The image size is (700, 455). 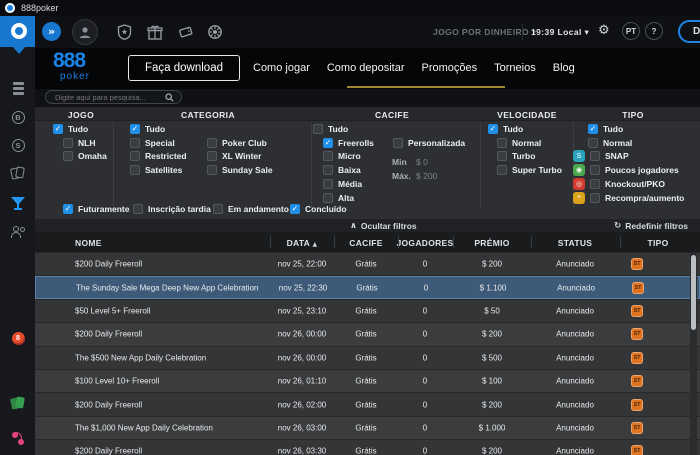 I want to click on filter-checkbox-super-turbo-velocidade: Super Turbo, so click(x=529, y=170).